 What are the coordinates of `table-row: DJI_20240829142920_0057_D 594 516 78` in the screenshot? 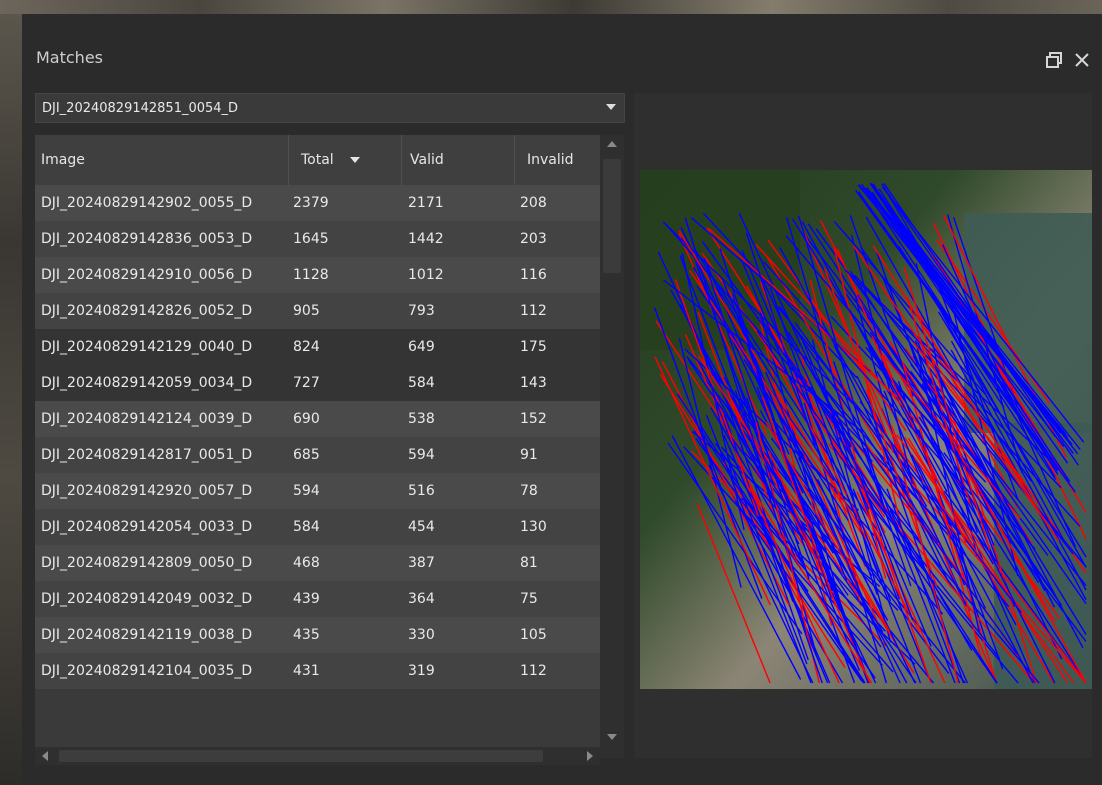 It's located at (317, 491).